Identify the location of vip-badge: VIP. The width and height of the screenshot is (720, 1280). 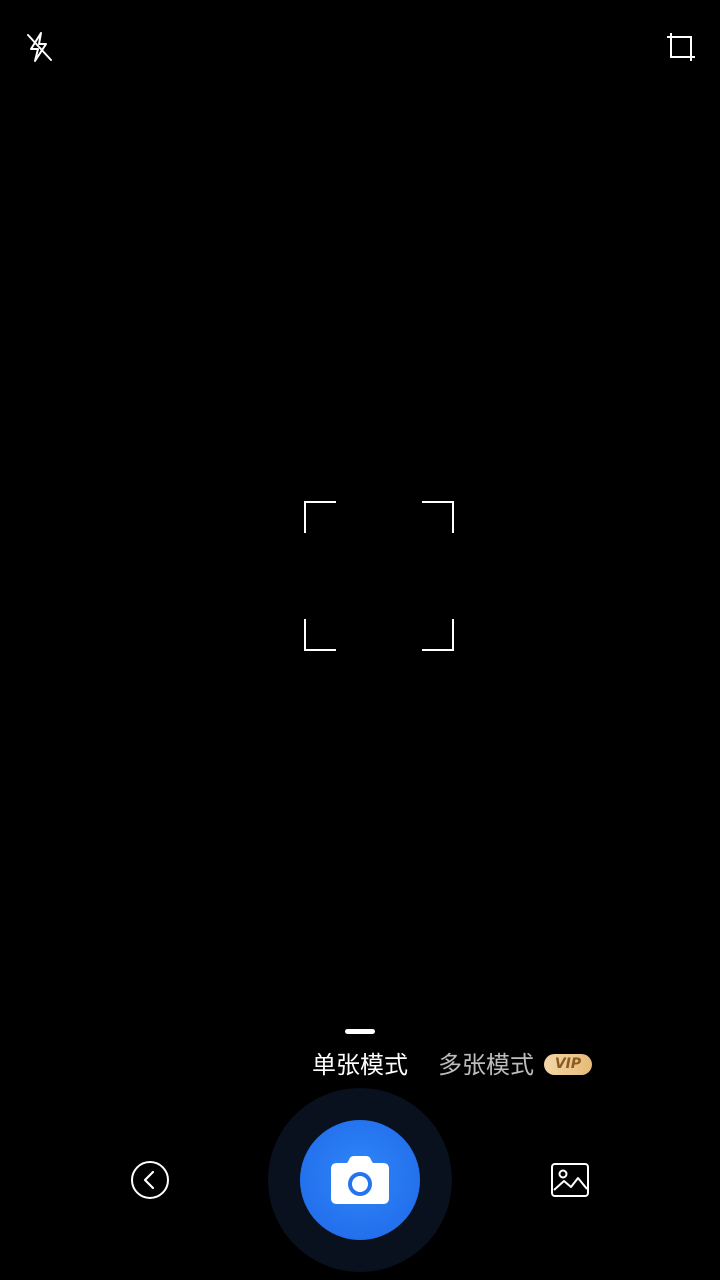
(568, 1064).